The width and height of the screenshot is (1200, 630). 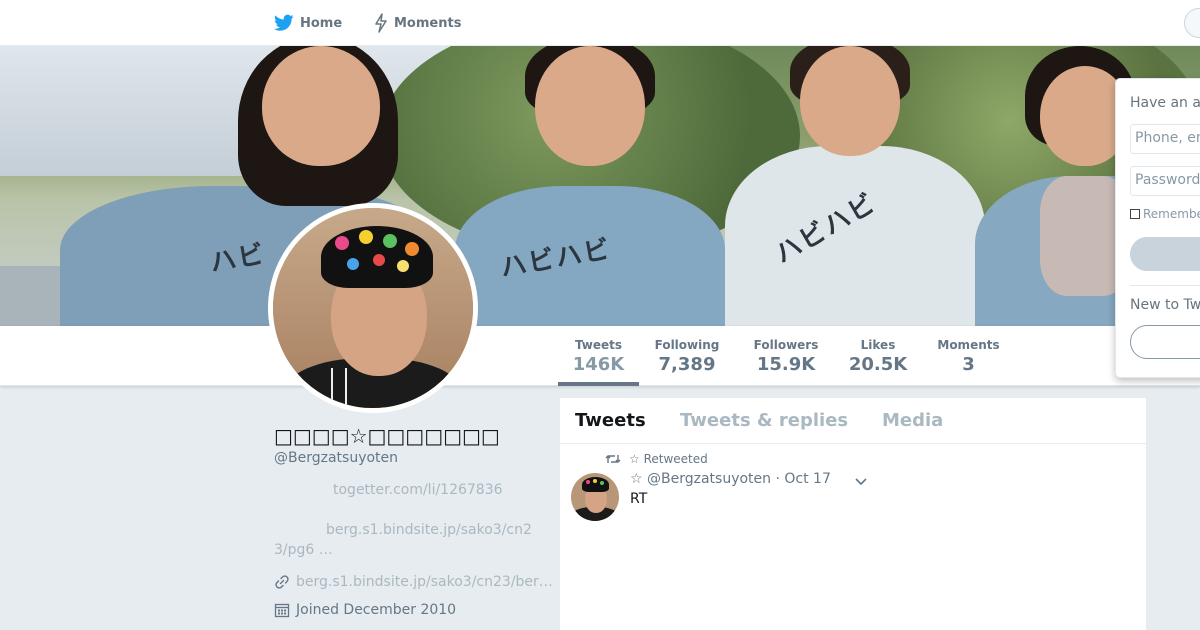 I want to click on stat-following: Following 7,389, so click(x=687, y=356).